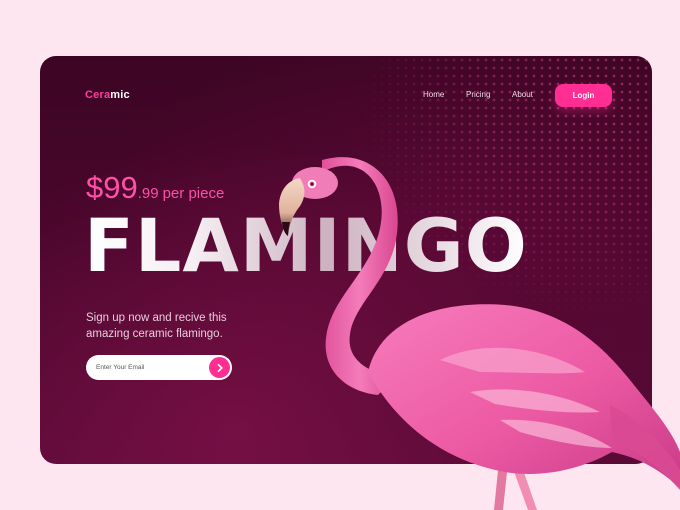 This screenshot has width=680, height=510. What do you see at coordinates (433, 94) in the screenshot?
I see `nav-home: Home` at bounding box center [433, 94].